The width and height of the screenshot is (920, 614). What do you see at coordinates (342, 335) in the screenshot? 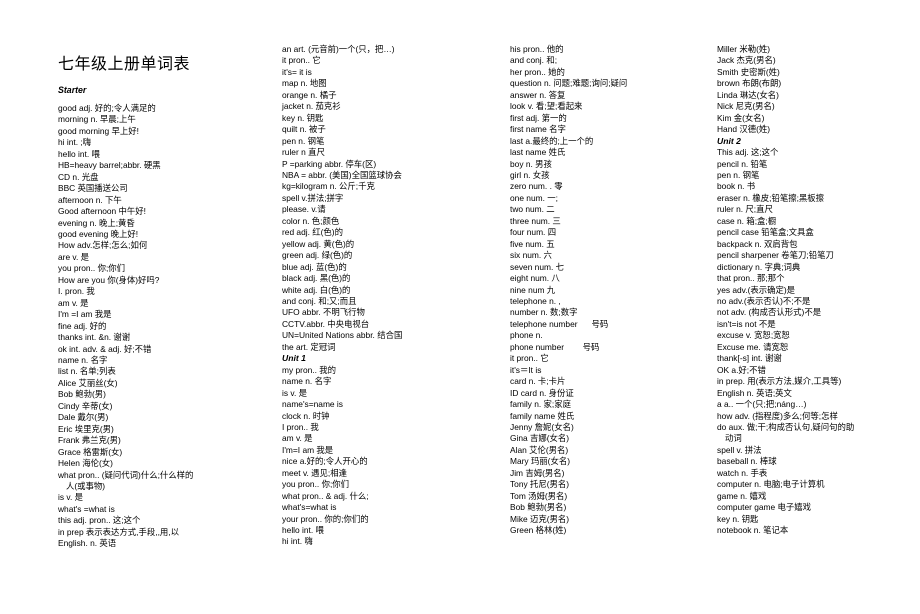
I see `wordlist-entry: UN=United Nations abbr. 结合国` at bounding box center [342, 335].